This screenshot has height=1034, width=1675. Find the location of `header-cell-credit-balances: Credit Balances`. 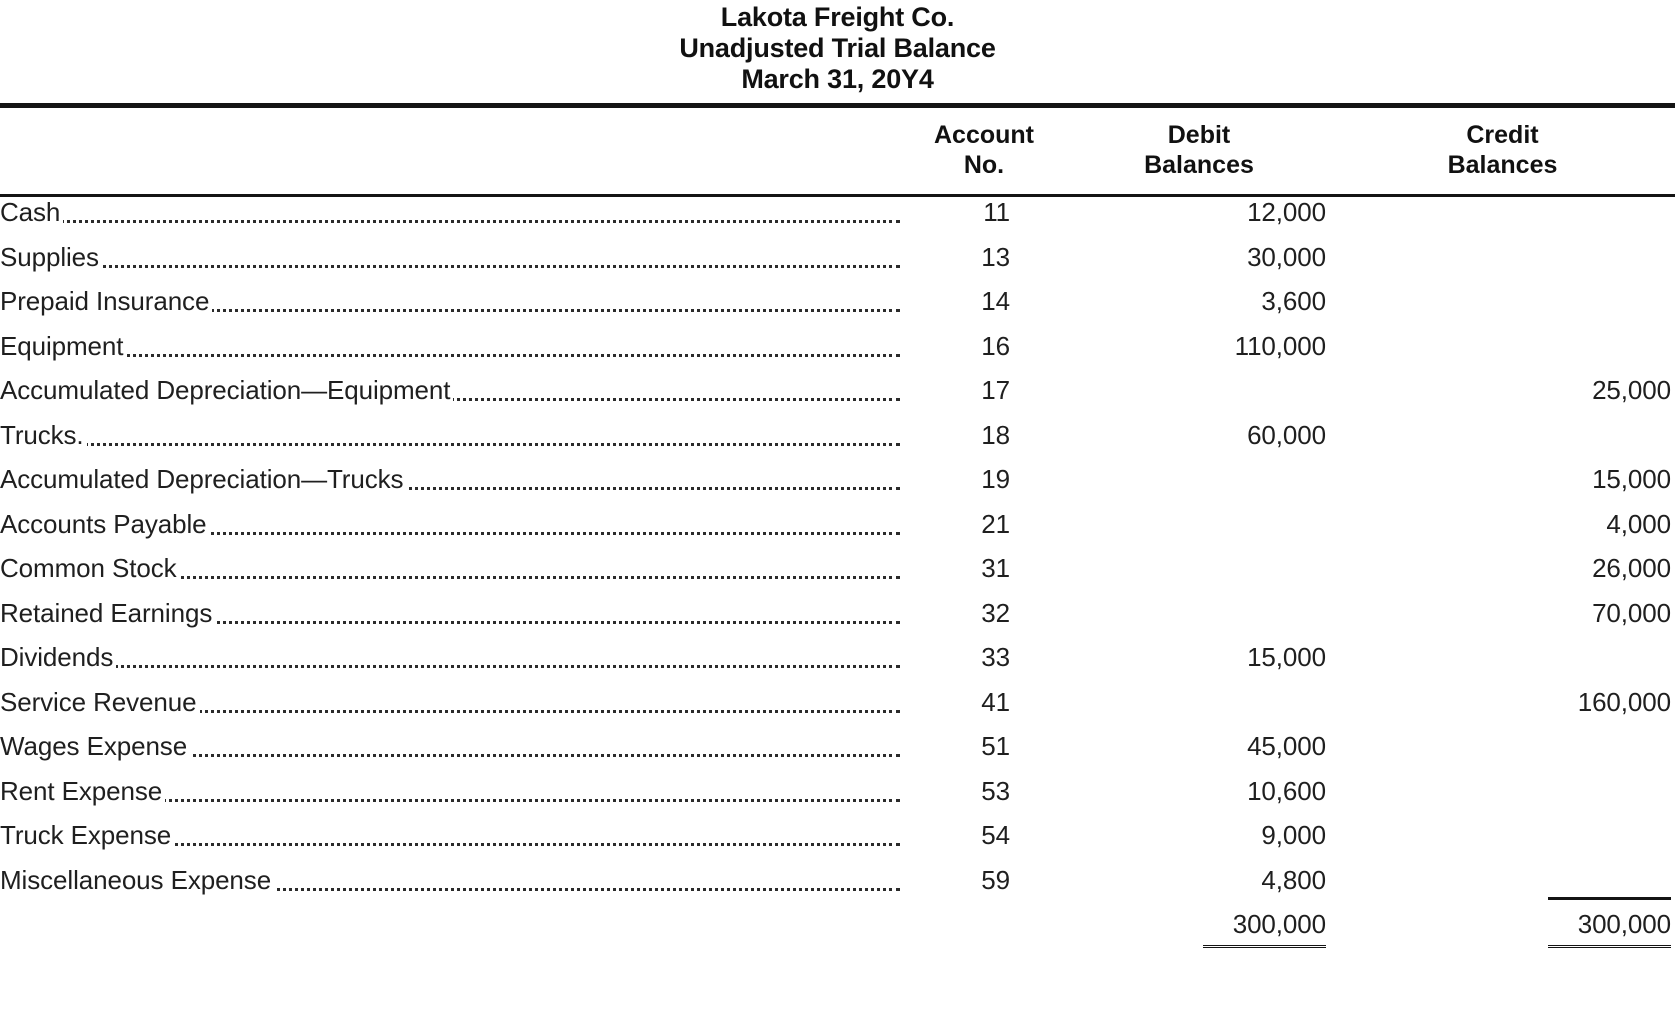

header-cell-credit-balances: Credit Balances is located at coordinates (1502, 151).